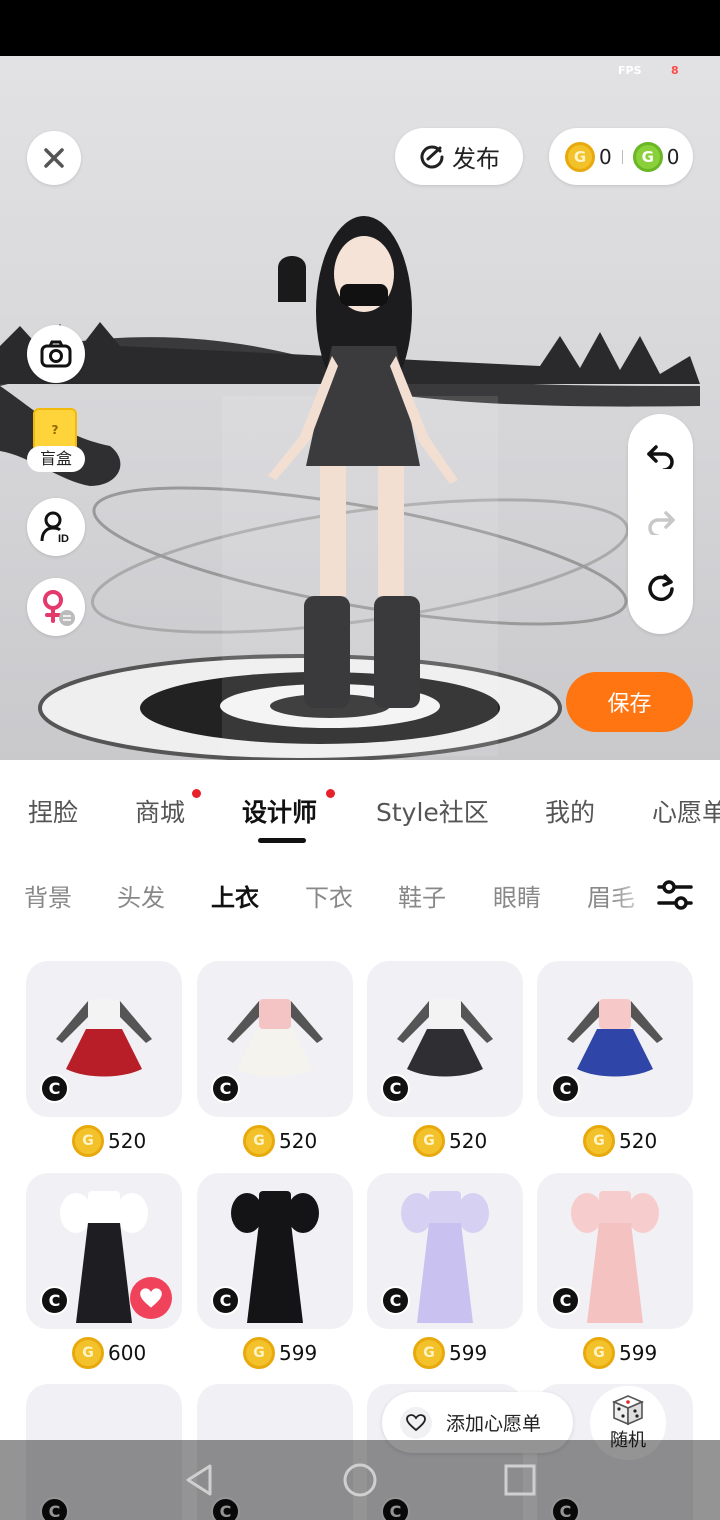 This screenshot has height=1520, width=720. Describe the element at coordinates (391, 531) in the screenshot. I see `character-right-leg` at that location.